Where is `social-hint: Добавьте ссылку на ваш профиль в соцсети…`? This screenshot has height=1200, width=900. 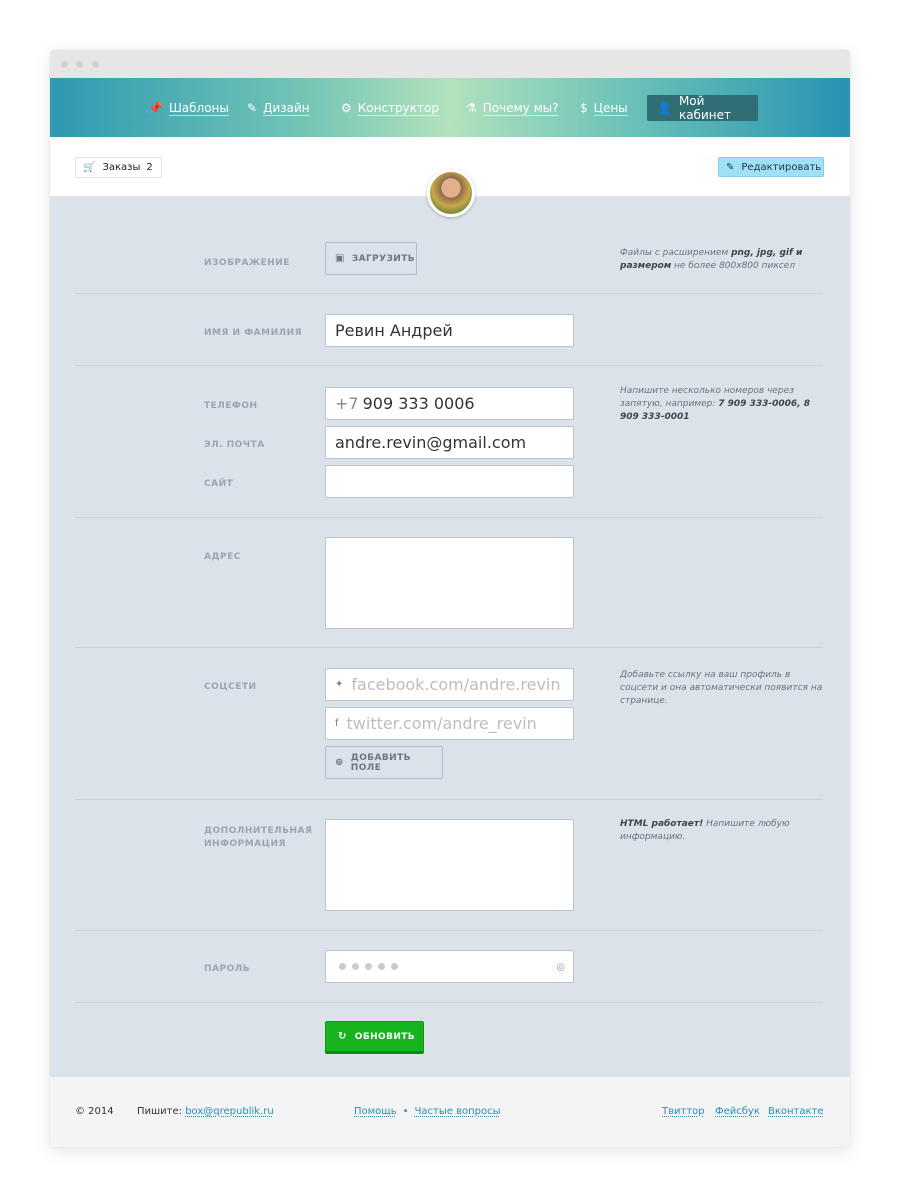 social-hint: Добавьте ссылку на ваш профиль в соцсети… is located at coordinates (721, 688).